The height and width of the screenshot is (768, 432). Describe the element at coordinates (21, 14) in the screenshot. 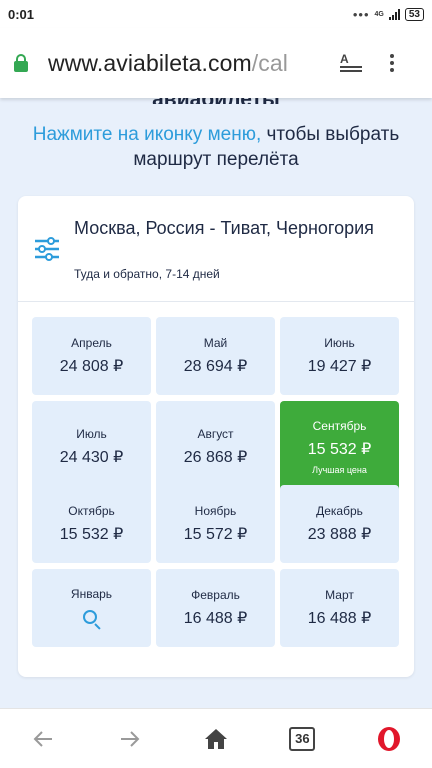

I see `status-time: 0:01` at that location.